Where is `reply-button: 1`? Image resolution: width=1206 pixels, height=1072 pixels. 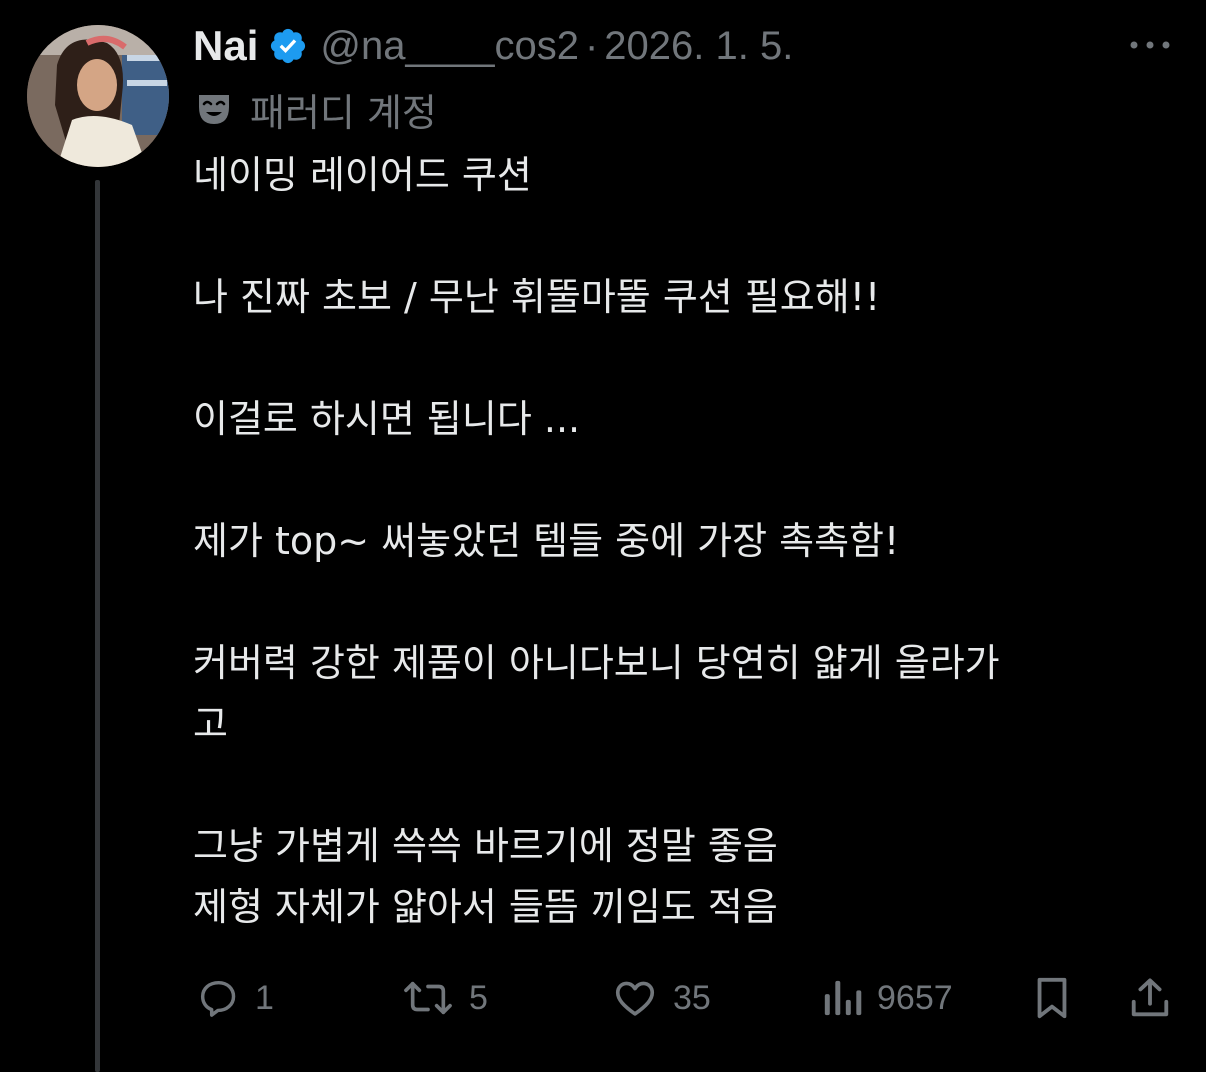
reply-button: 1 is located at coordinates (234, 998).